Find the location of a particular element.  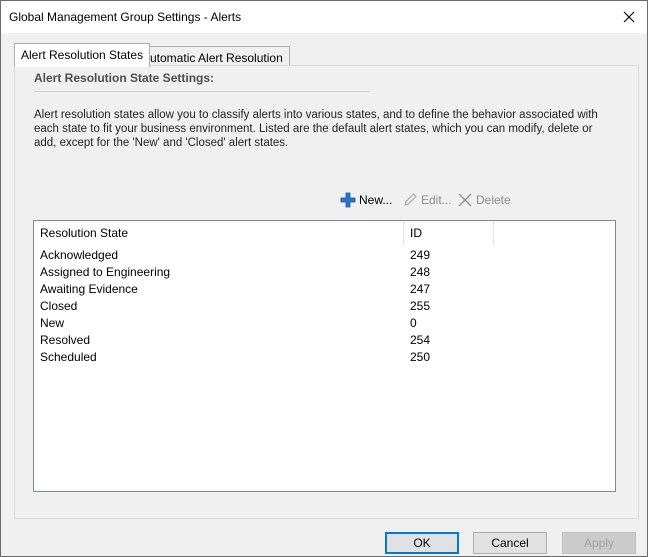

id-cell: 249 is located at coordinates (420, 255).